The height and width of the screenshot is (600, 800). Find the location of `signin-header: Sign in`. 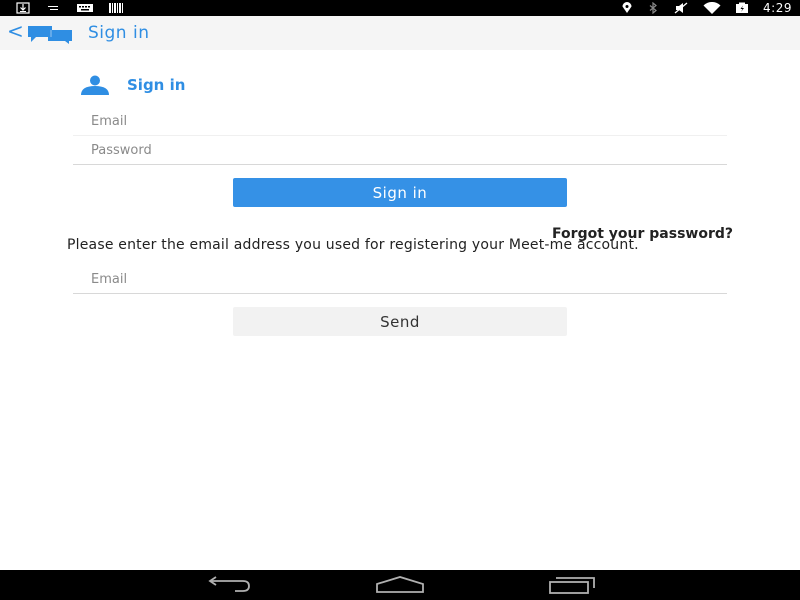

signin-header: Sign in is located at coordinates (132, 85).